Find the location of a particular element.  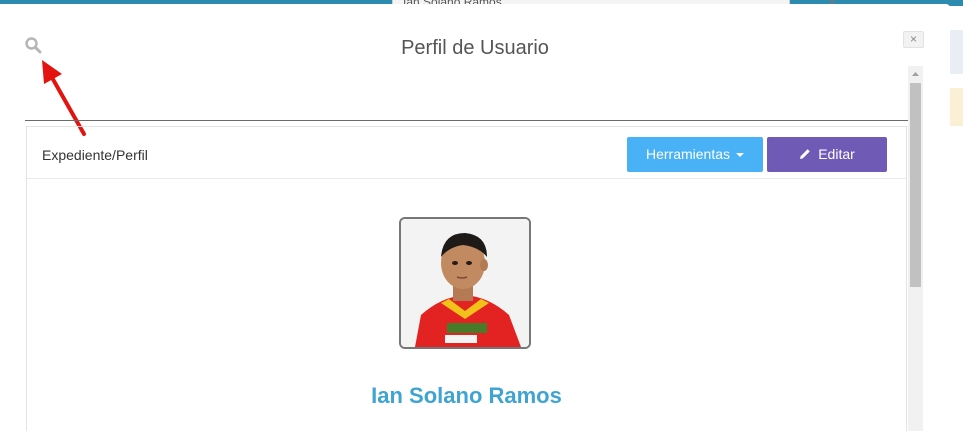

close-button: × is located at coordinates (913, 39).